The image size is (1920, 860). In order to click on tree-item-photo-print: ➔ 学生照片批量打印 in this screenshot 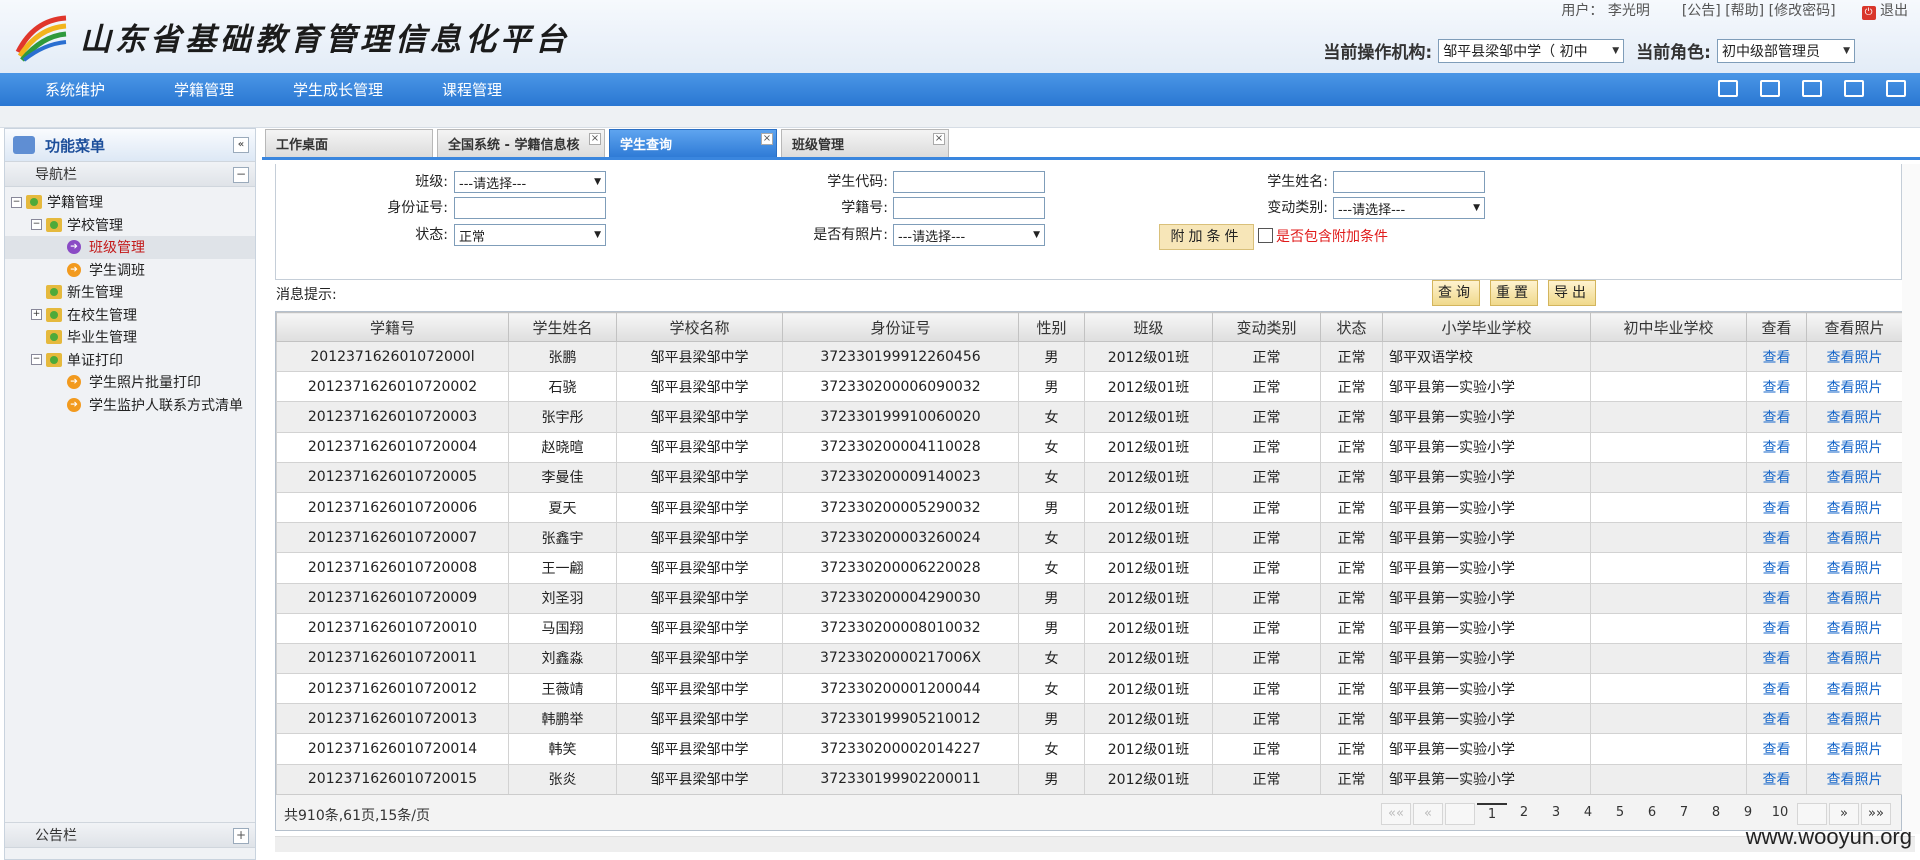, I will do `click(130, 382)`.